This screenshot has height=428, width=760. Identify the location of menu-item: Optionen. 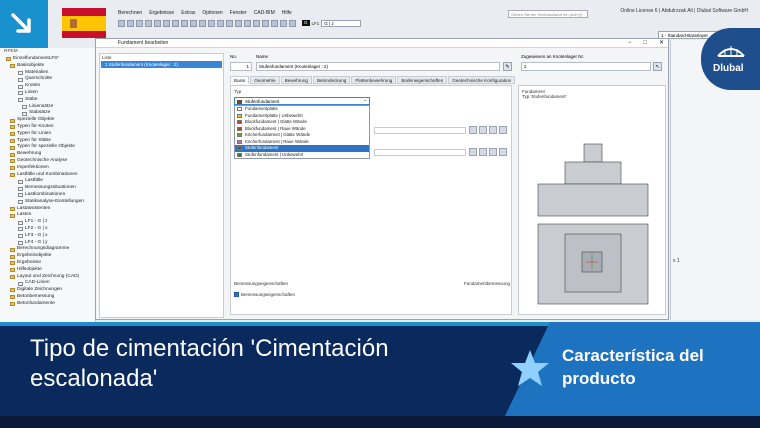
(212, 13).